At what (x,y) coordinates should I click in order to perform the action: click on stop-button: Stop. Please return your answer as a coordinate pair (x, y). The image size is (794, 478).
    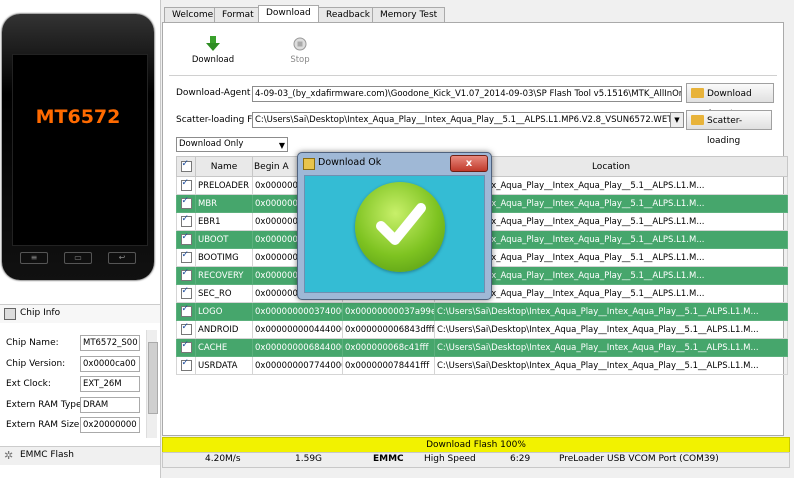
    Looking at the image, I should click on (300, 50).